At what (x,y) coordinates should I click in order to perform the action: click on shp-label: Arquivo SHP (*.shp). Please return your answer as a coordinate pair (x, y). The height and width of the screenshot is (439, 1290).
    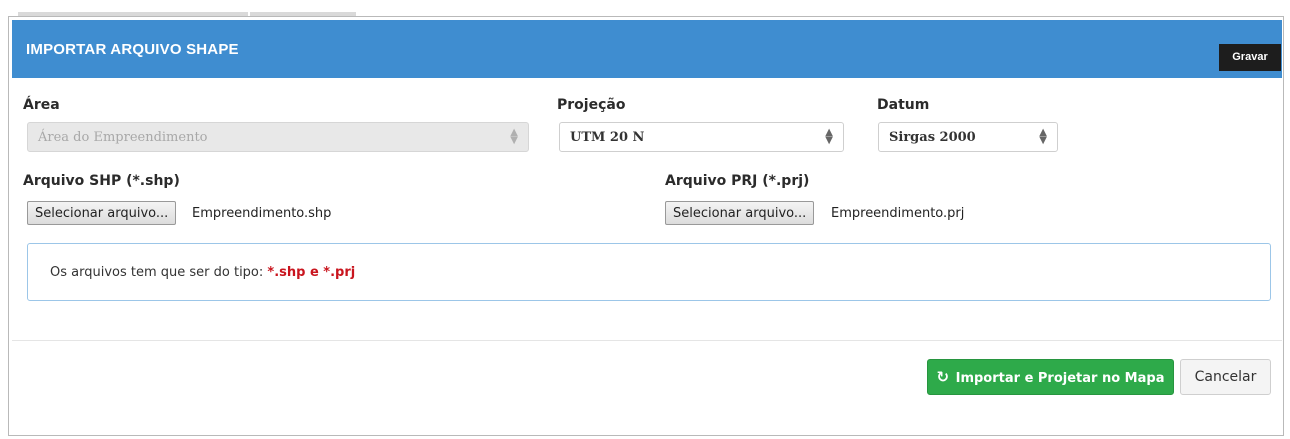
    Looking at the image, I should click on (101, 181).